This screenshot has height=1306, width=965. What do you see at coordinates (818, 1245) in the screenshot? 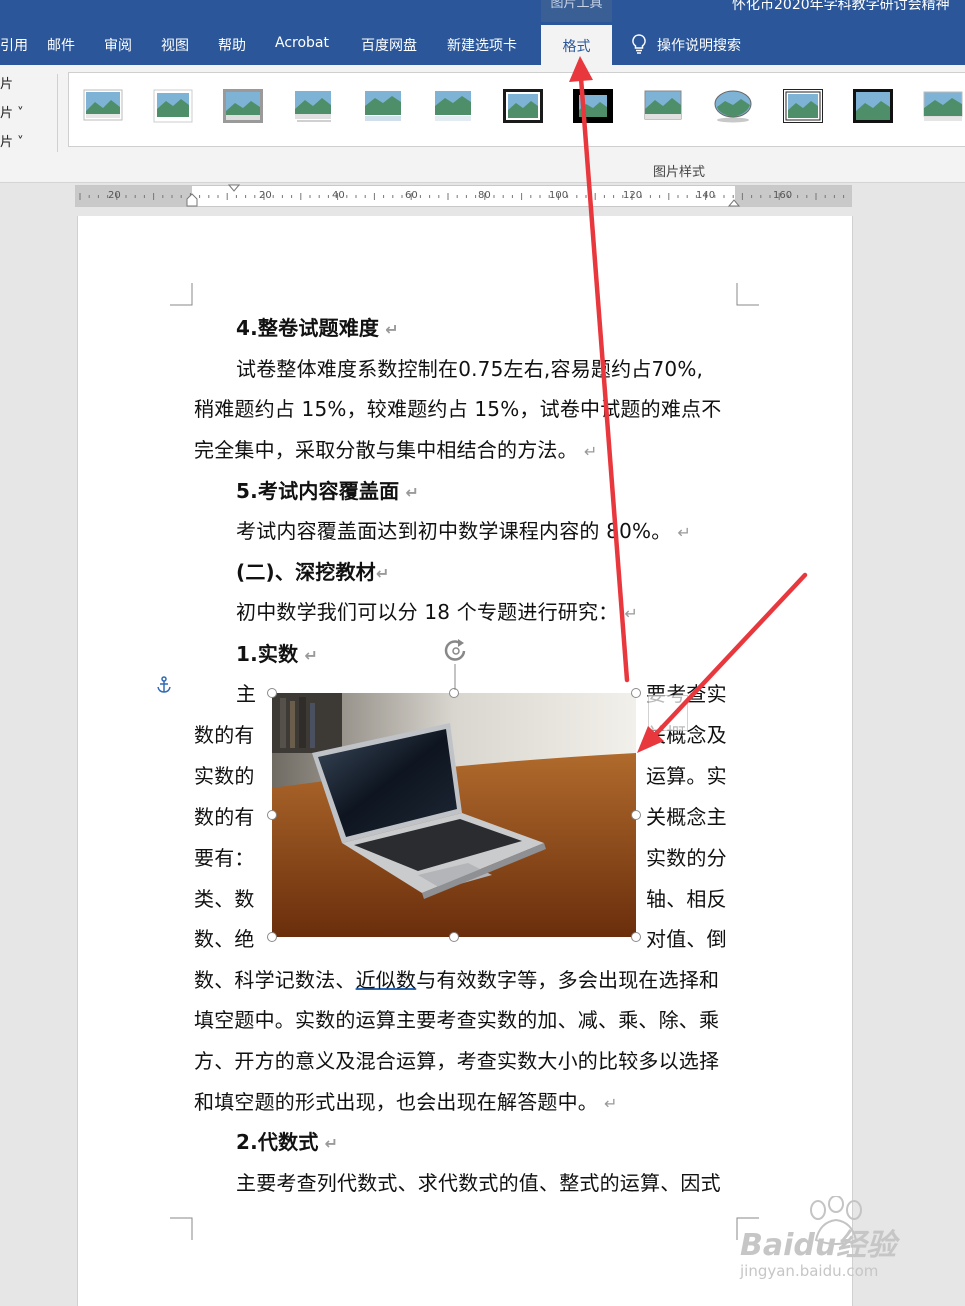
I see `watermark-brand: Baidu经验` at bounding box center [818, 1245].